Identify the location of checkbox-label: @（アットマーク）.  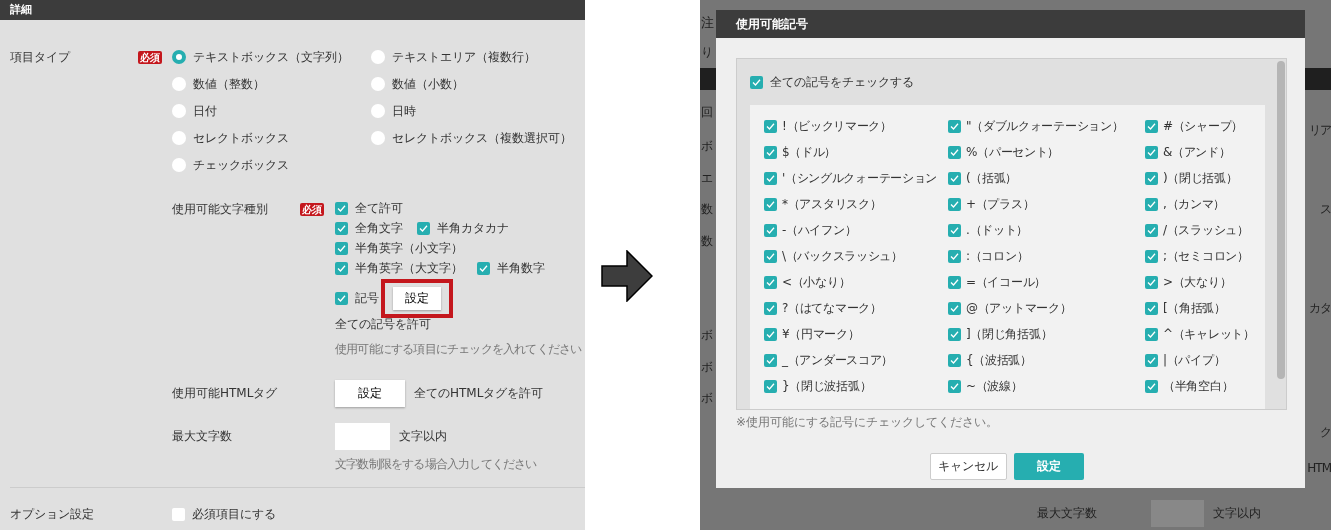
(1019, 308).